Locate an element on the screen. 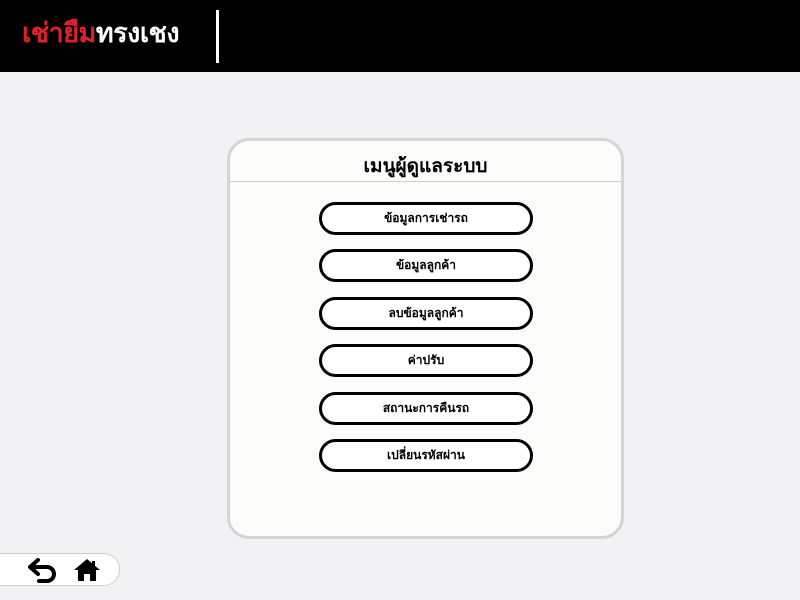 Image resolution: width=800 pixels, height=600 pixels. app-logo: เช่ายืม ทรงเชง is located at coordinates (101, 32).